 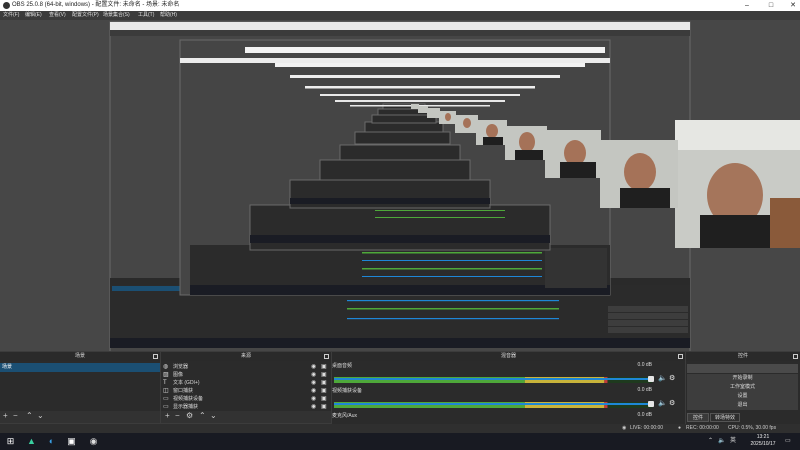 What do you see at coordinates (710, 441) in the screenshot?
I see `tray-chevron-icon: ⌃` at bounding box center [710, 441].